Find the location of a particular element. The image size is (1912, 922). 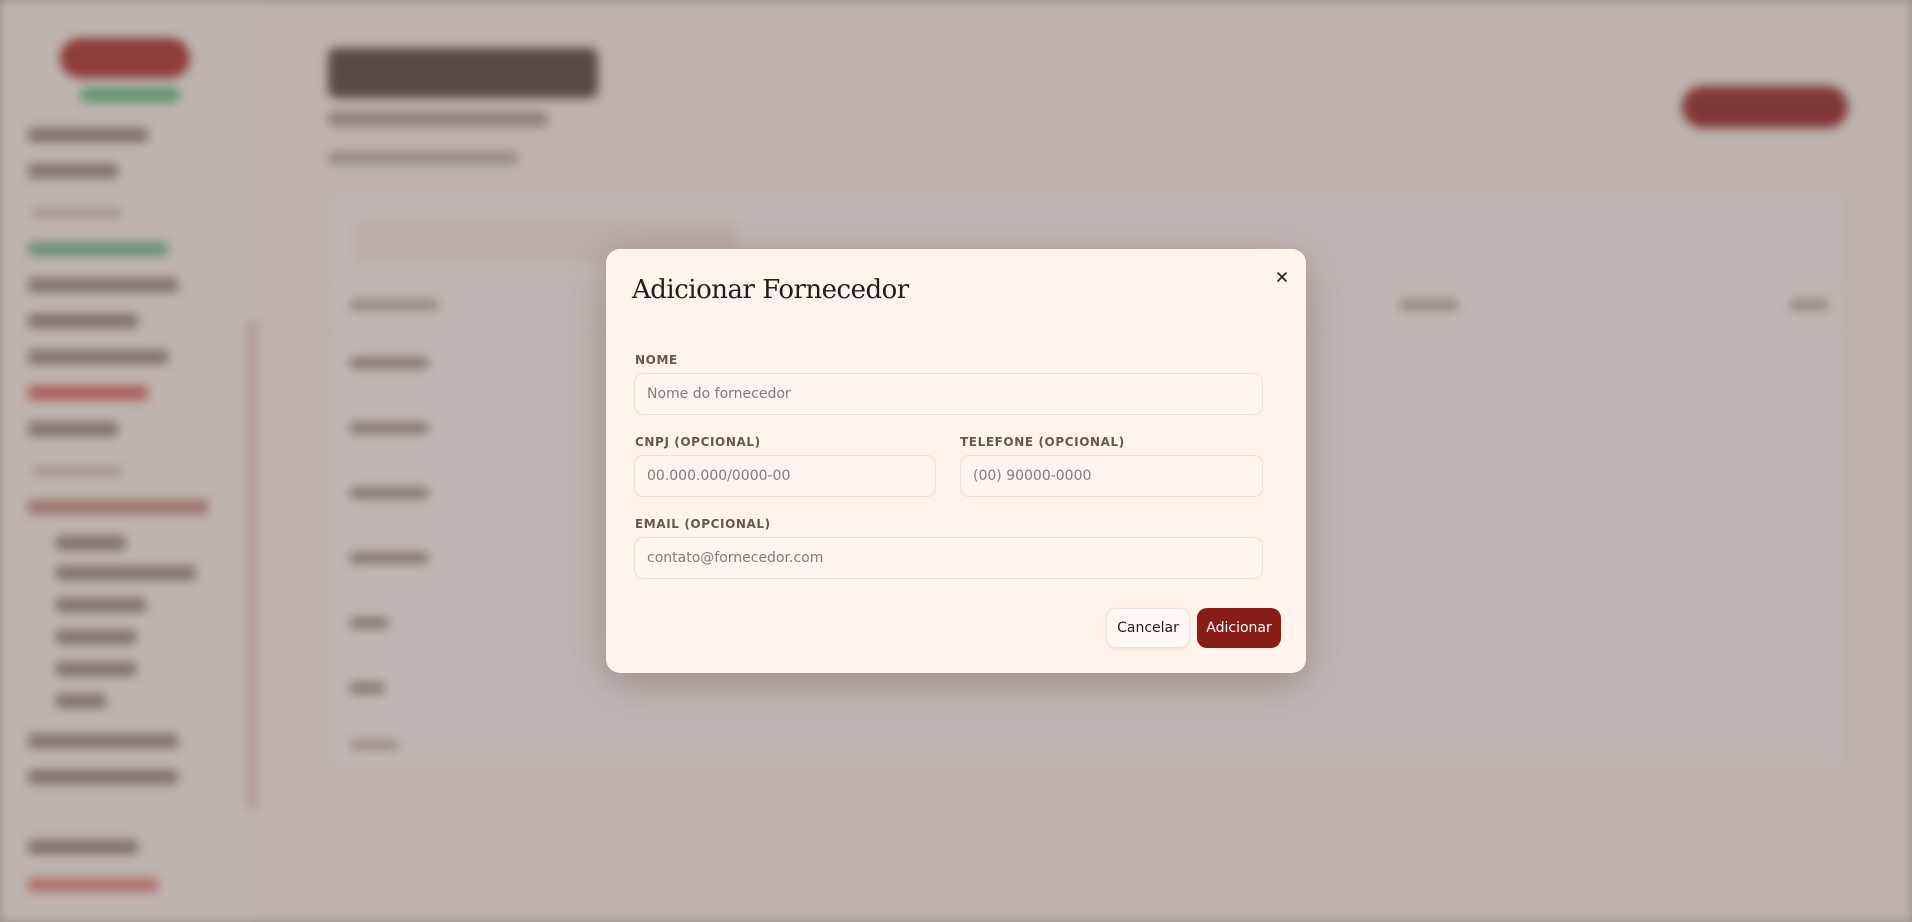

telefone-label: TELEFONE (OPCIONAL) is located at coordinates (1042, 442).